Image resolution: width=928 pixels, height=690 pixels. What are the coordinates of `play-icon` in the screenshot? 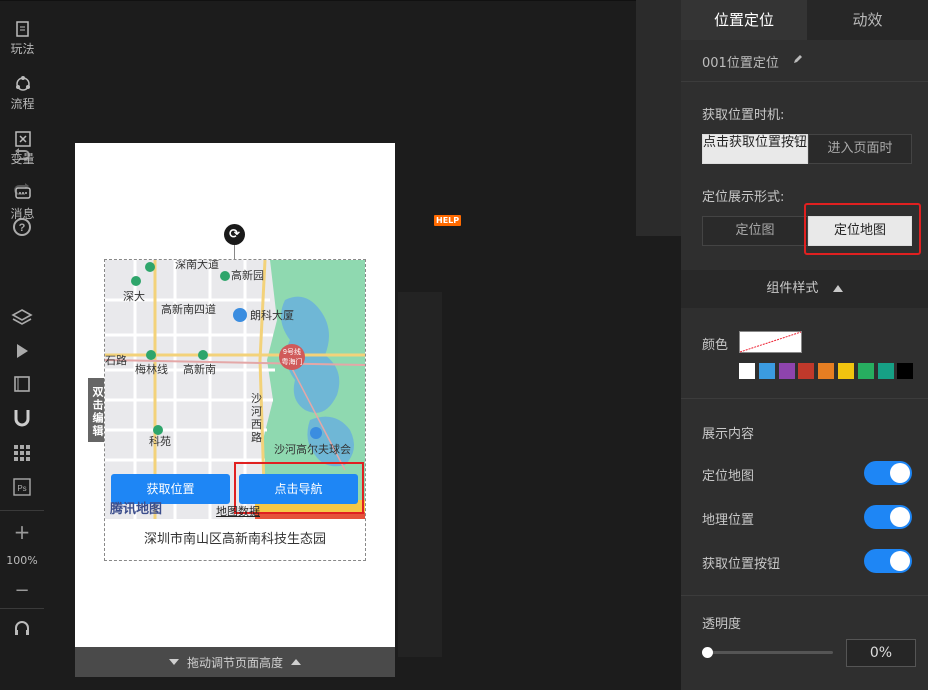 It's located at (22, 353).